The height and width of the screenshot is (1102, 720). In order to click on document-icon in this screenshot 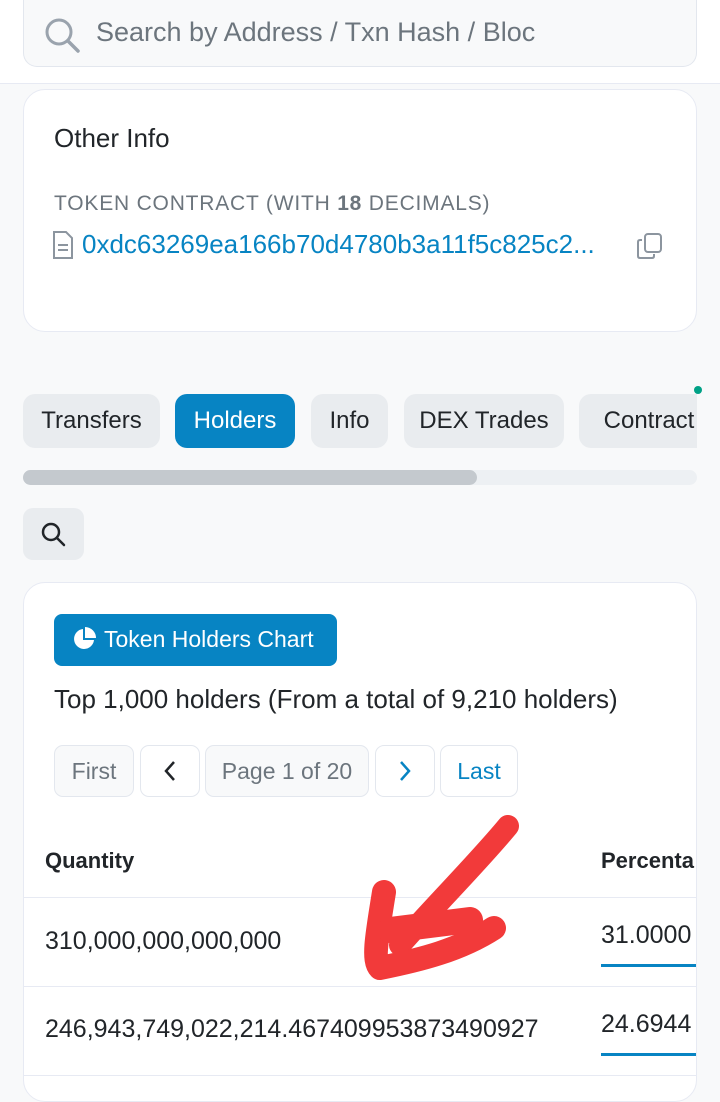, I will do `click(63, 245)`.